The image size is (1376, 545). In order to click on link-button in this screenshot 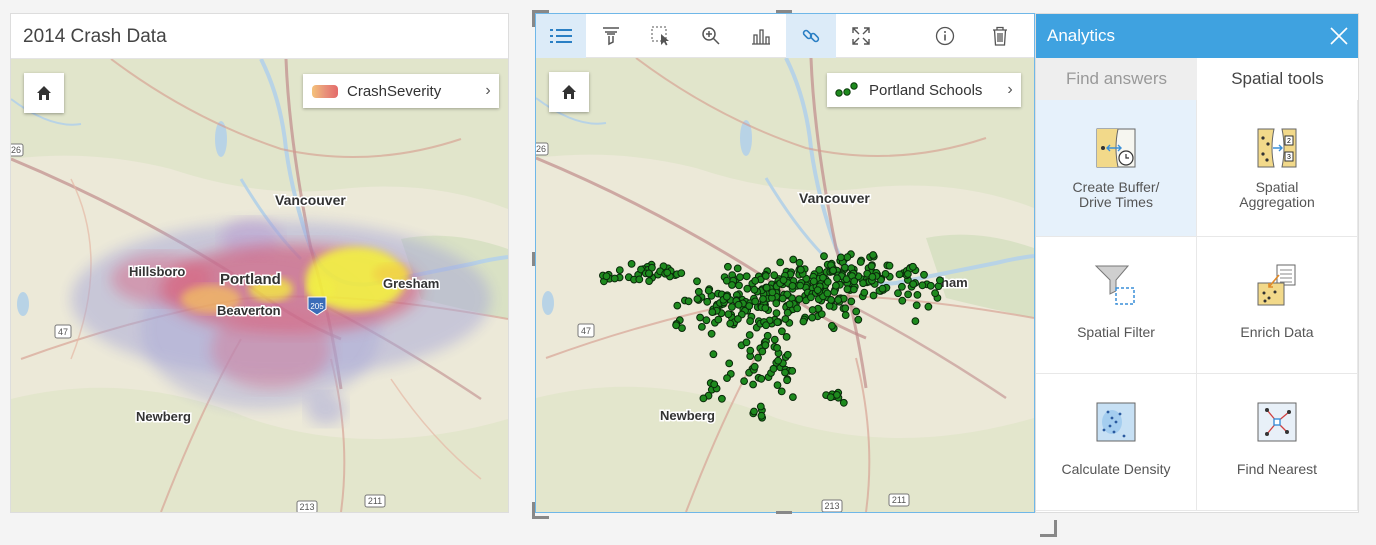, I will do `click(811, 35)`.